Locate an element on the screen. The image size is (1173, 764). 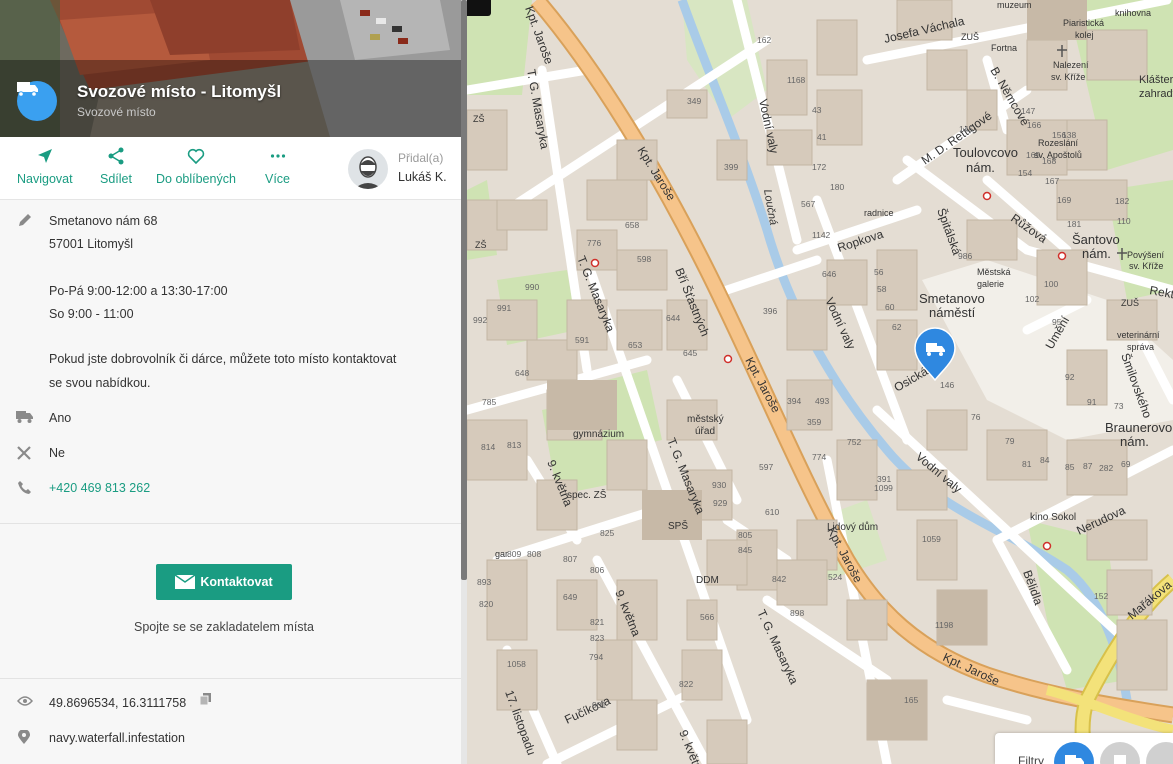
building-number: 598 is located at coordinates (644, 259).